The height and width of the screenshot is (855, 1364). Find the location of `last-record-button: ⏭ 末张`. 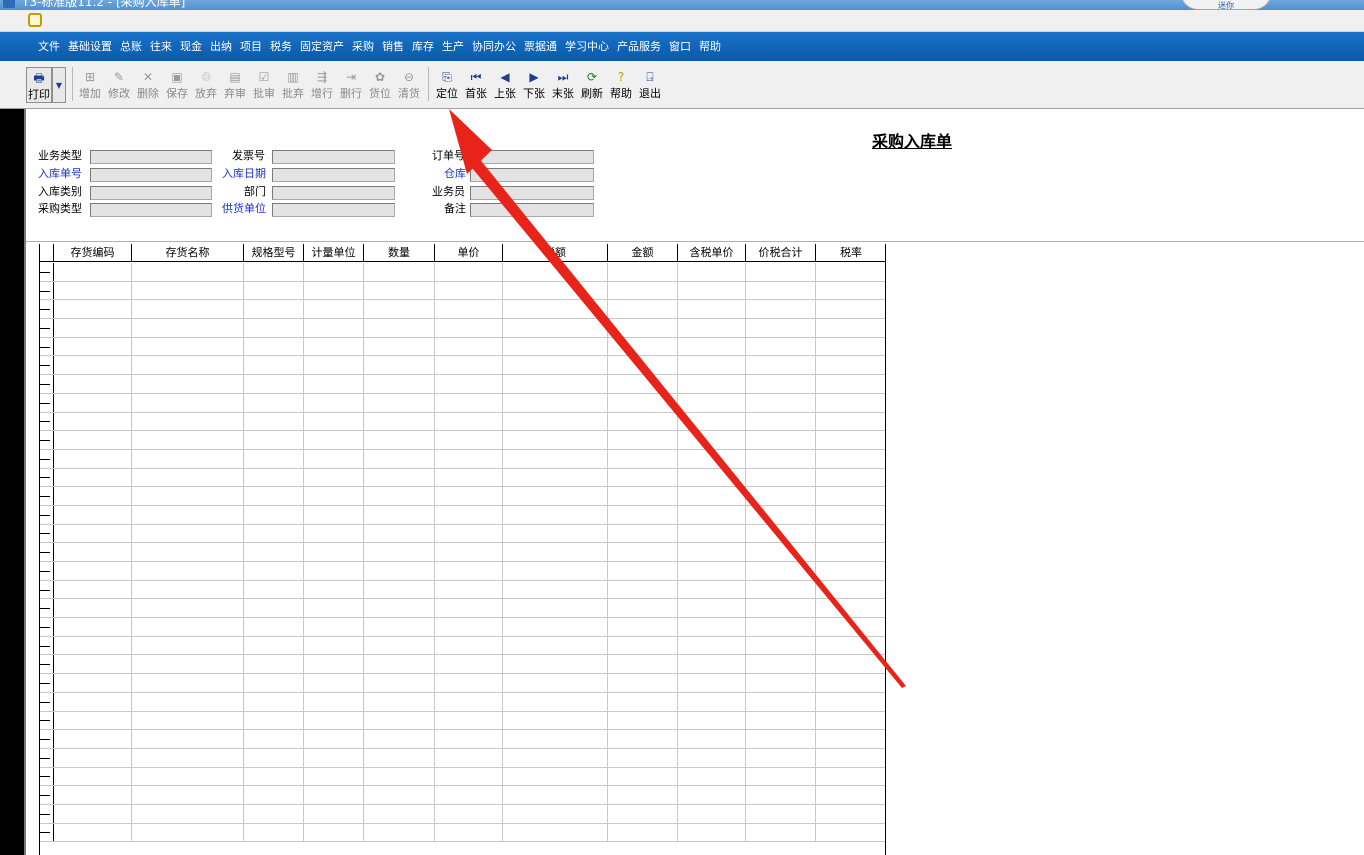

last-record-button: ⏭ 末张 is located at coordinates (563, 85).